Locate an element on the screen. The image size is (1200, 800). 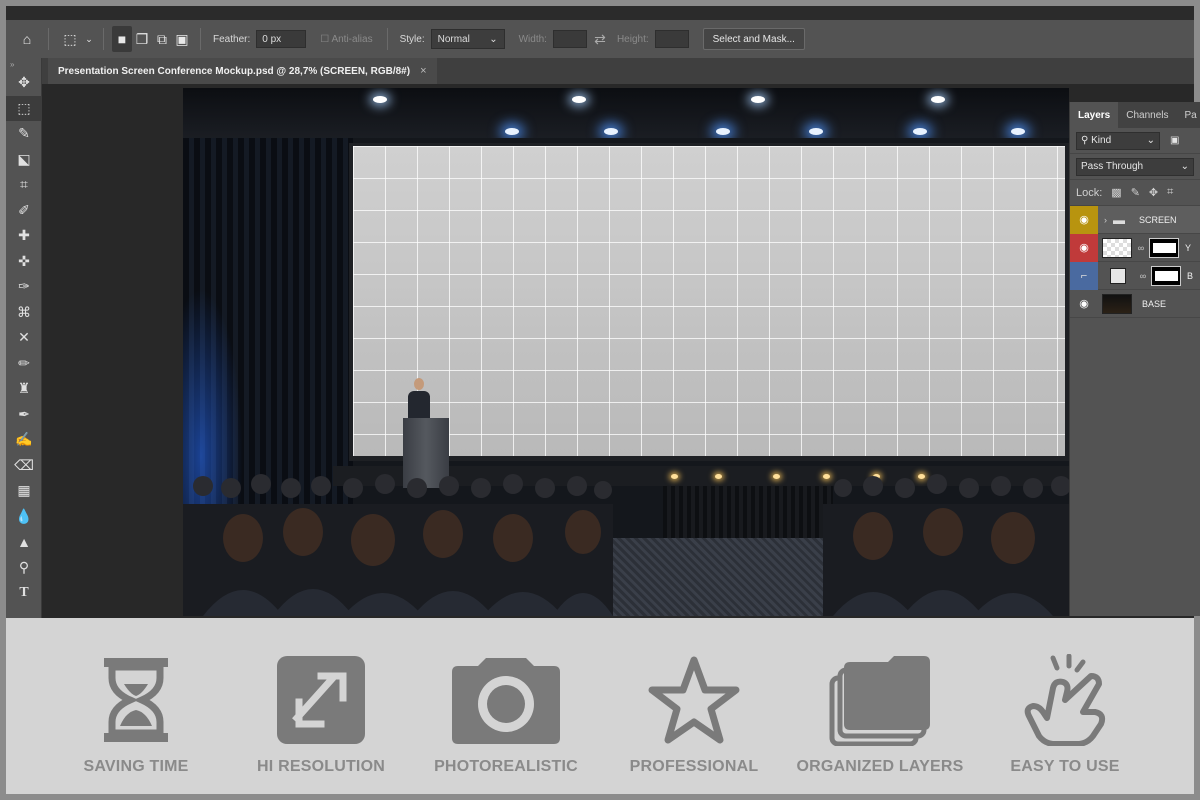
rectangular-marquee-icon: ⬚ is located at coordinates (70, 39).